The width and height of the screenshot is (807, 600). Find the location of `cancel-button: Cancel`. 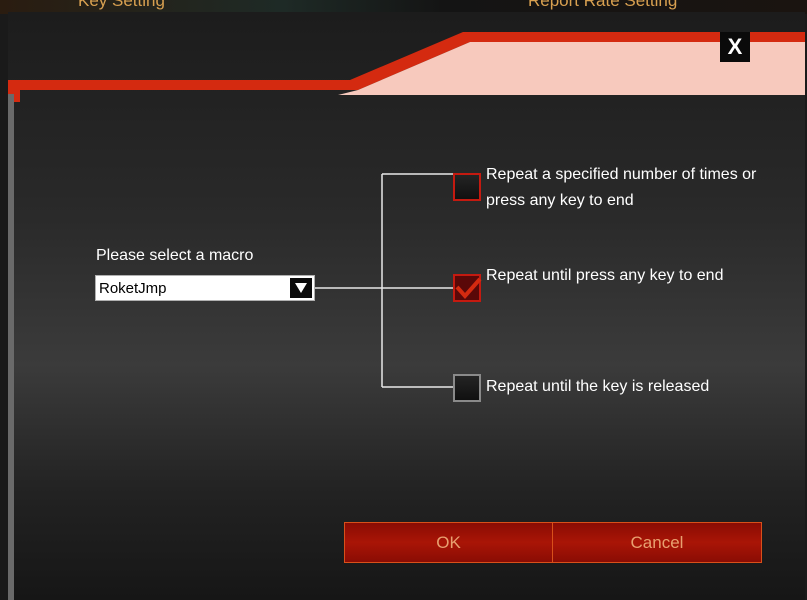

cancel-button: Cancel is located at coordinates (657, 542).